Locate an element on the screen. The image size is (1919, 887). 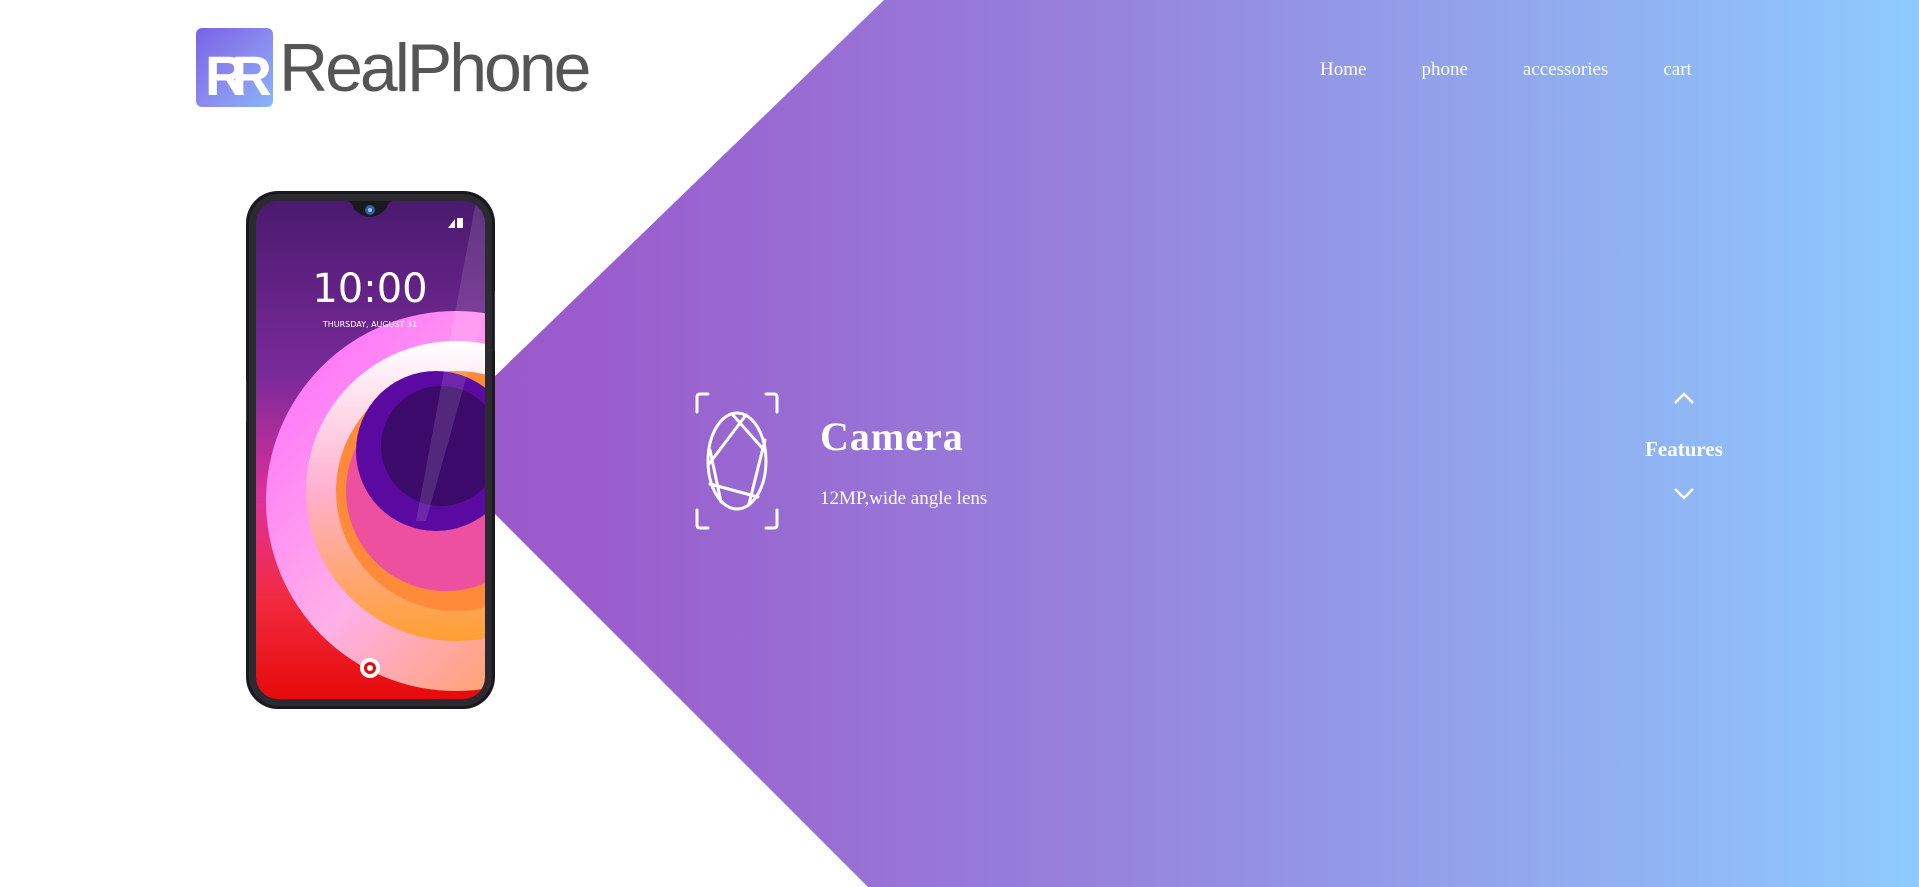
nav-home: Home is located at coordinates (1343, 70).